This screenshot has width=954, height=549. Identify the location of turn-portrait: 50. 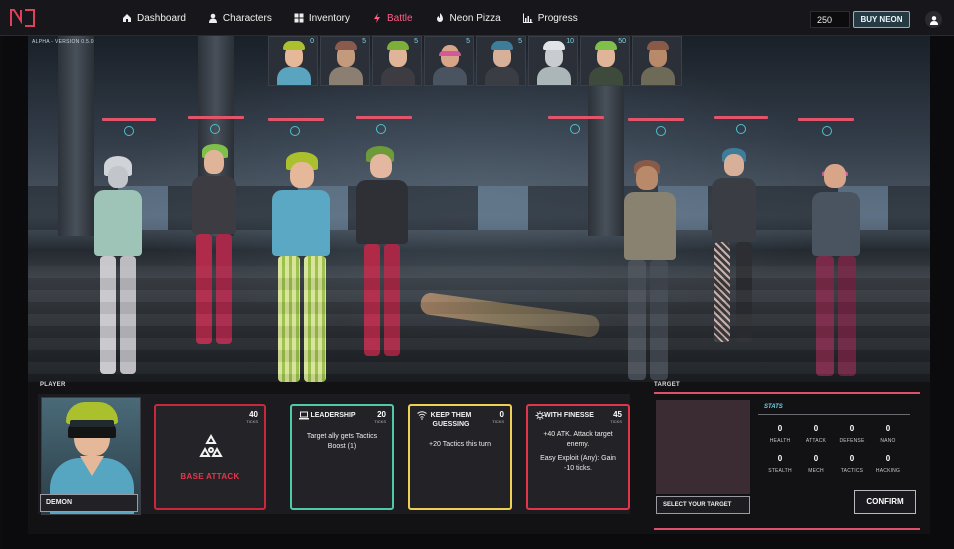
(605, 61).